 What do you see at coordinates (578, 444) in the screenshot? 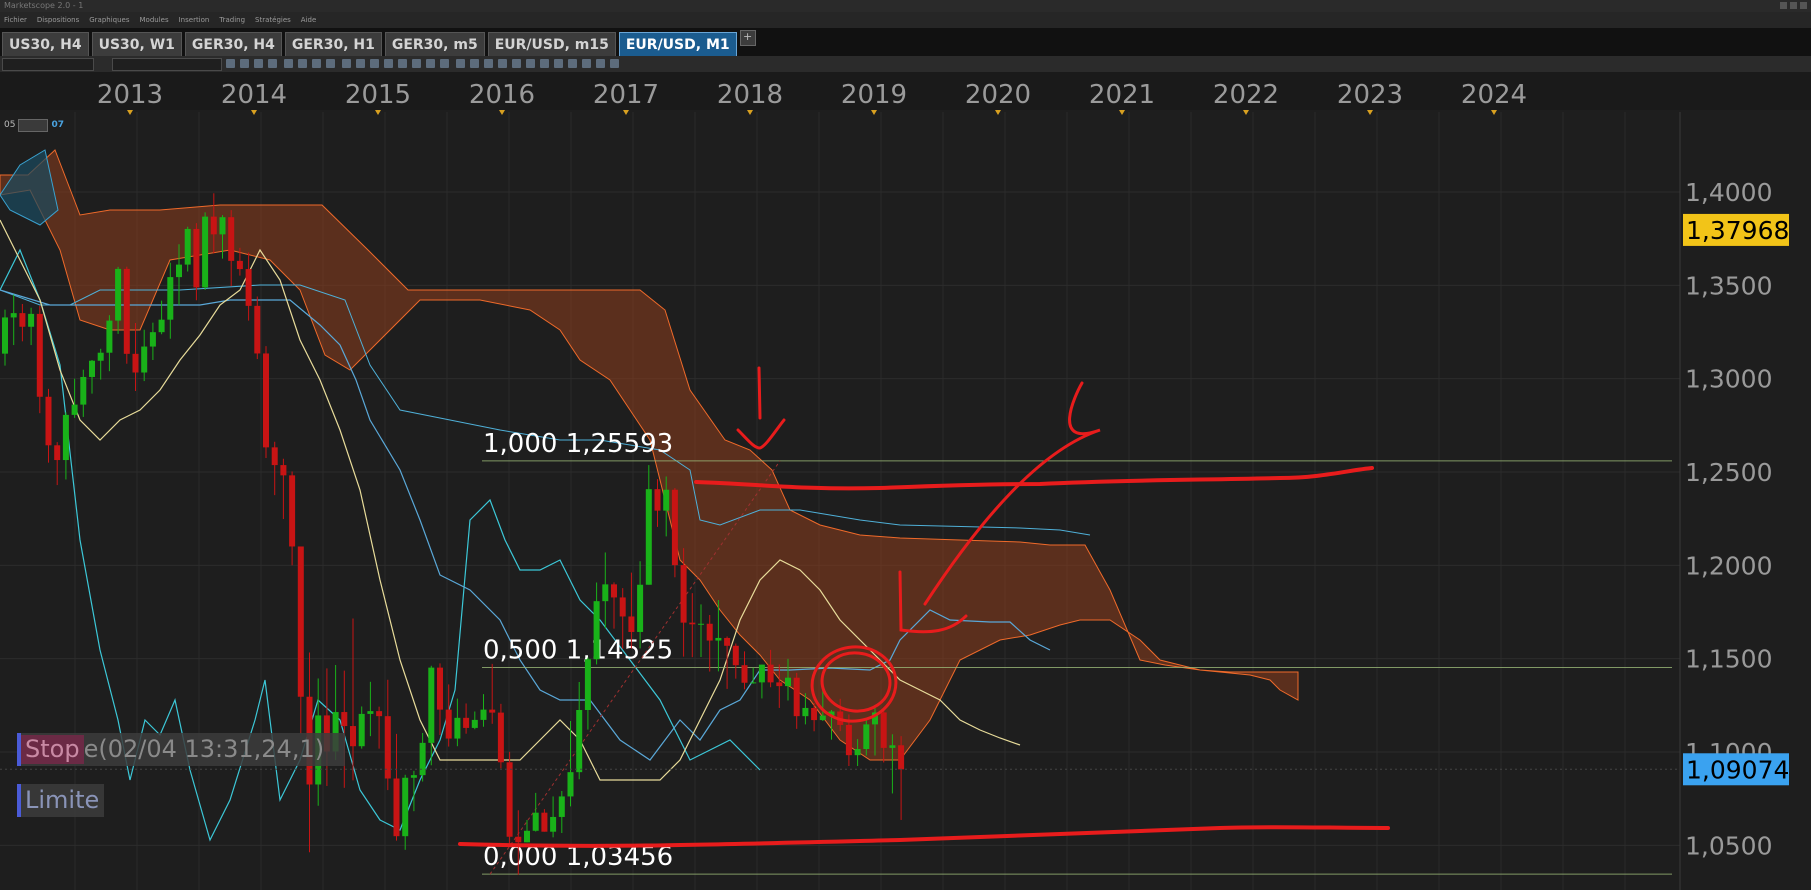
I see `fibonacci-level-label: 1,000 1,25593` at bounding box center [578, 444].